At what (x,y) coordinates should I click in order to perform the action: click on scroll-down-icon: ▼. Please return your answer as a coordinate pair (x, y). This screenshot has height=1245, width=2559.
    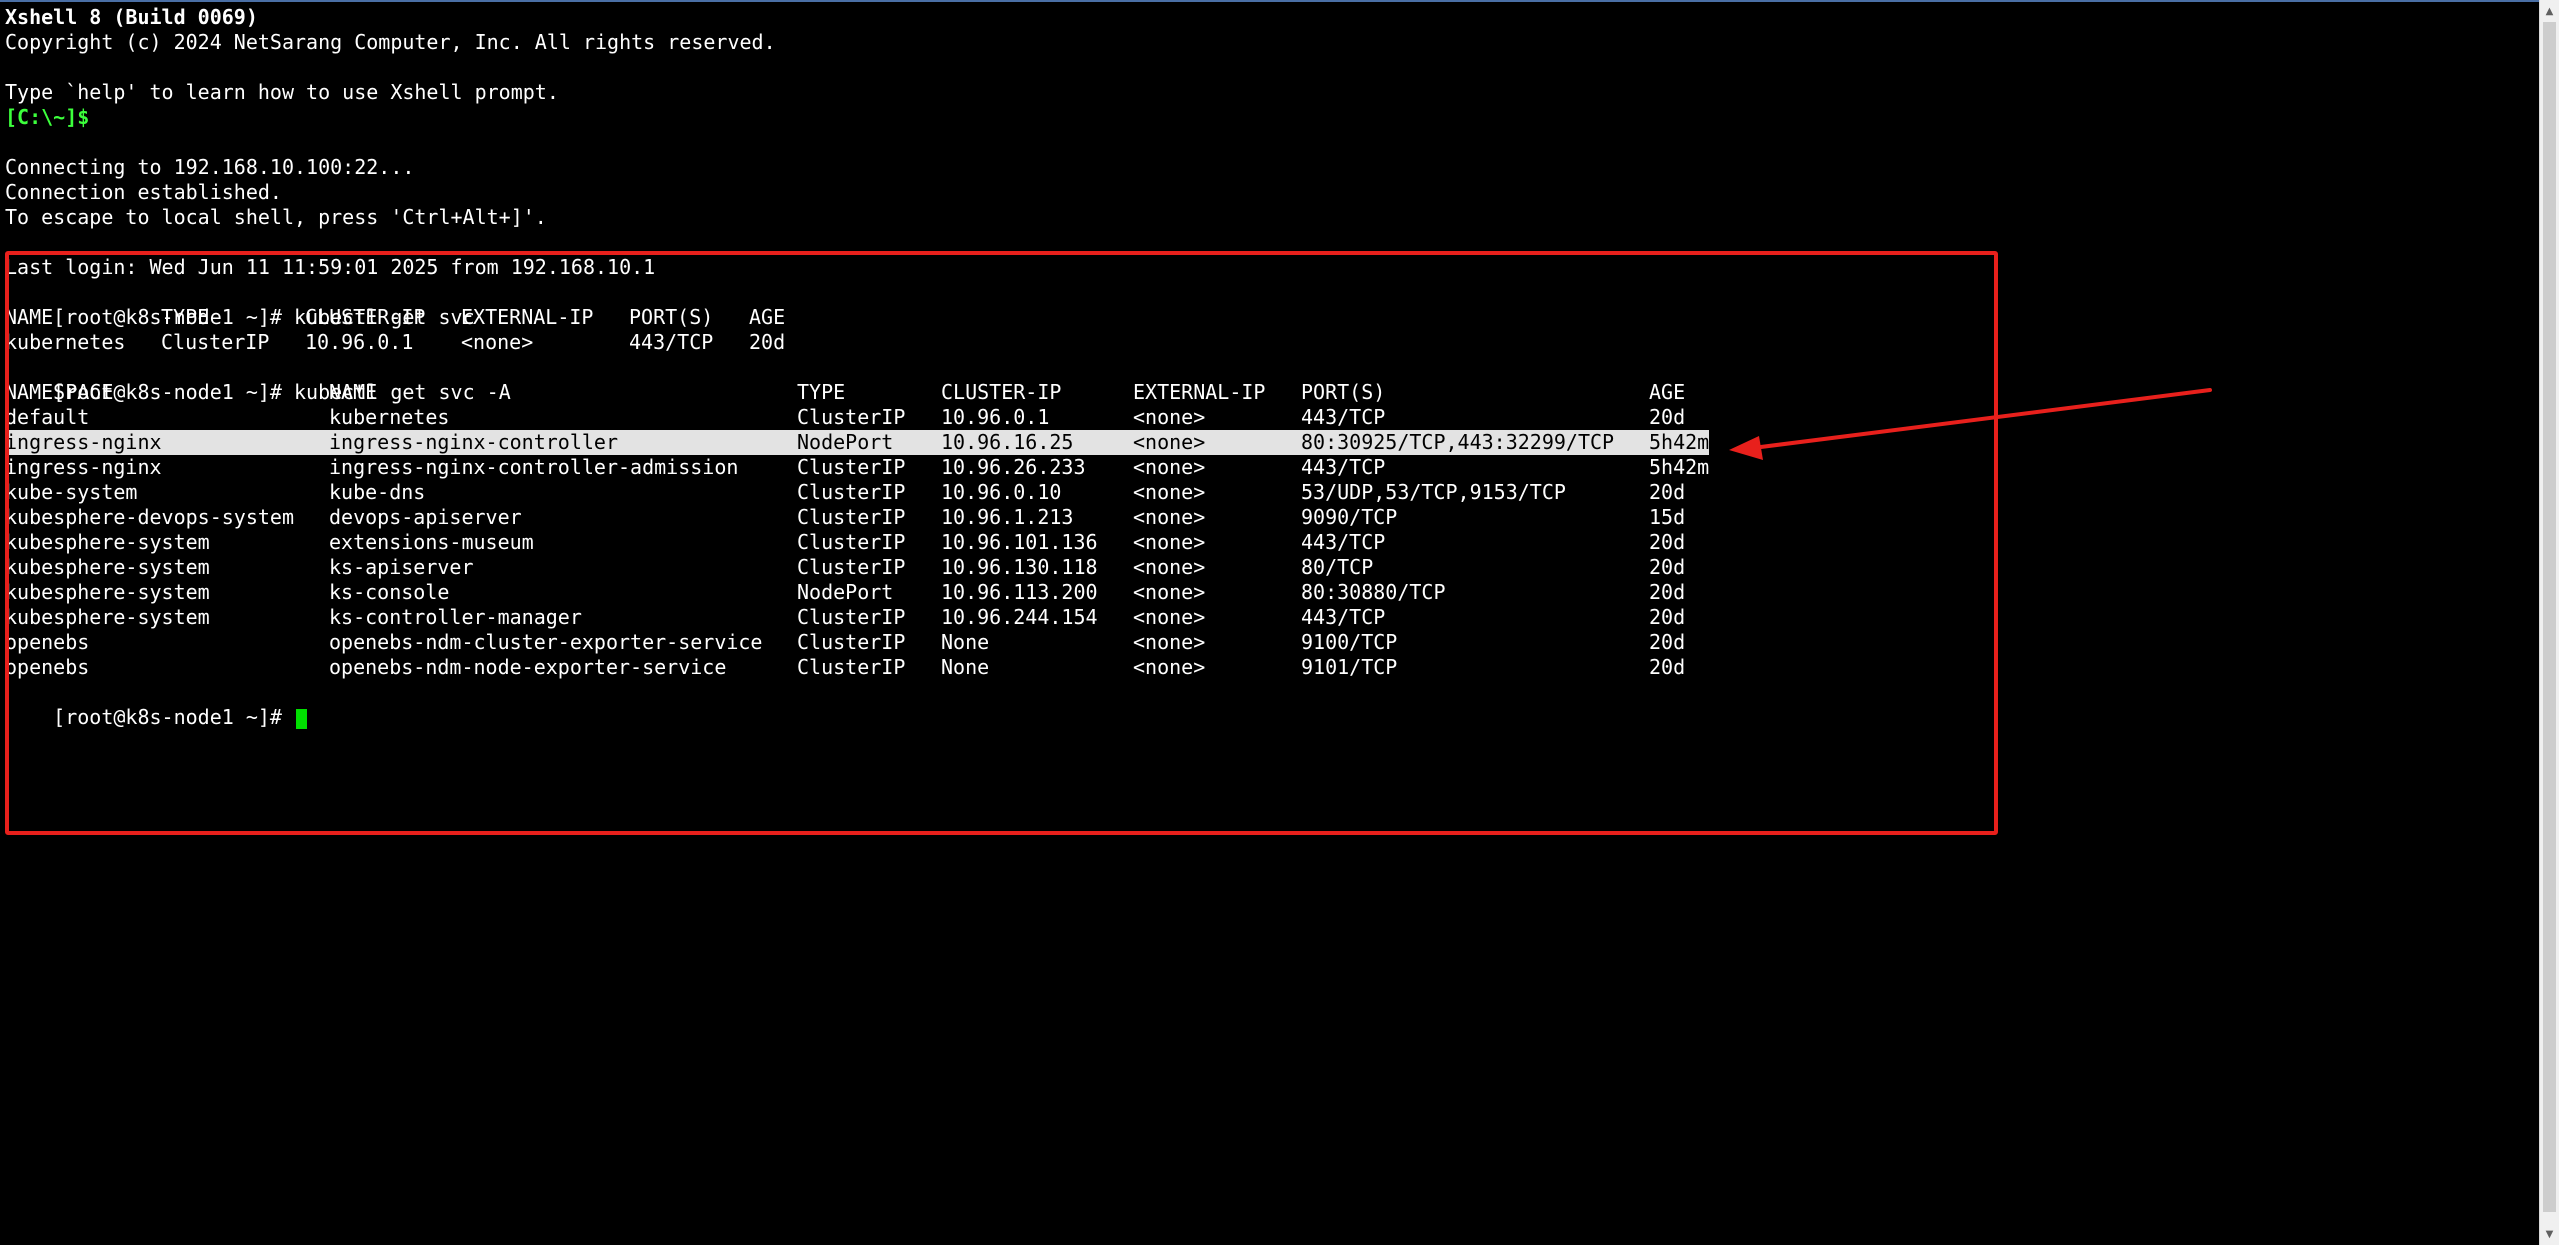
    Looking at the image, I should click on (2549, 1235).